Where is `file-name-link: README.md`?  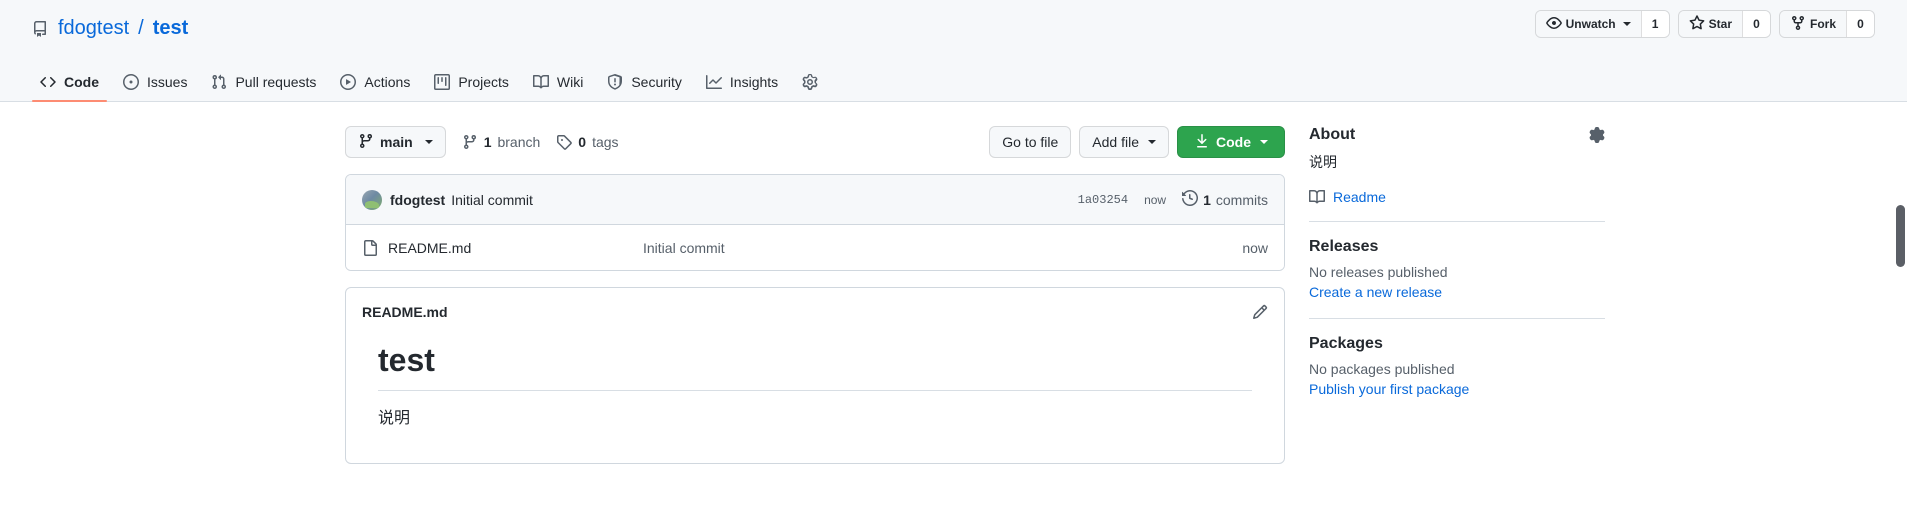
file-name-link: README.md is located at coordinates (515, 248).